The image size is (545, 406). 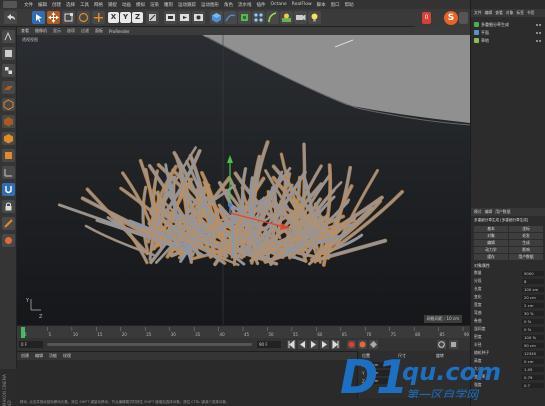 What do you see at coordinates (533, 273) in the screenshot?
I see `attribute-field-value: 5000` at bounding box center [533, 273].